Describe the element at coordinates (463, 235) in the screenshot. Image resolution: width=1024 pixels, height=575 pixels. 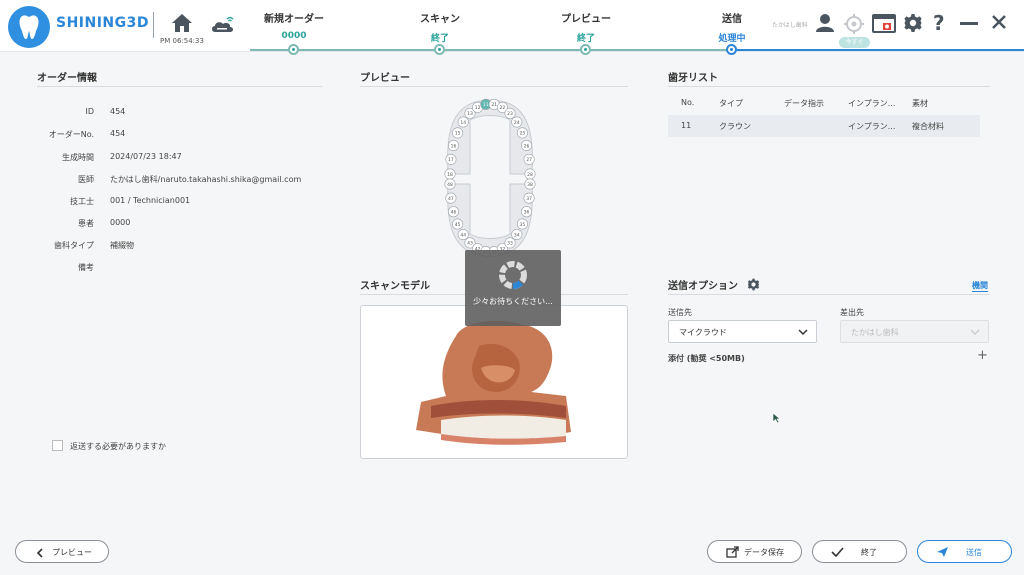
I see `tooth-number: 44` at that location.